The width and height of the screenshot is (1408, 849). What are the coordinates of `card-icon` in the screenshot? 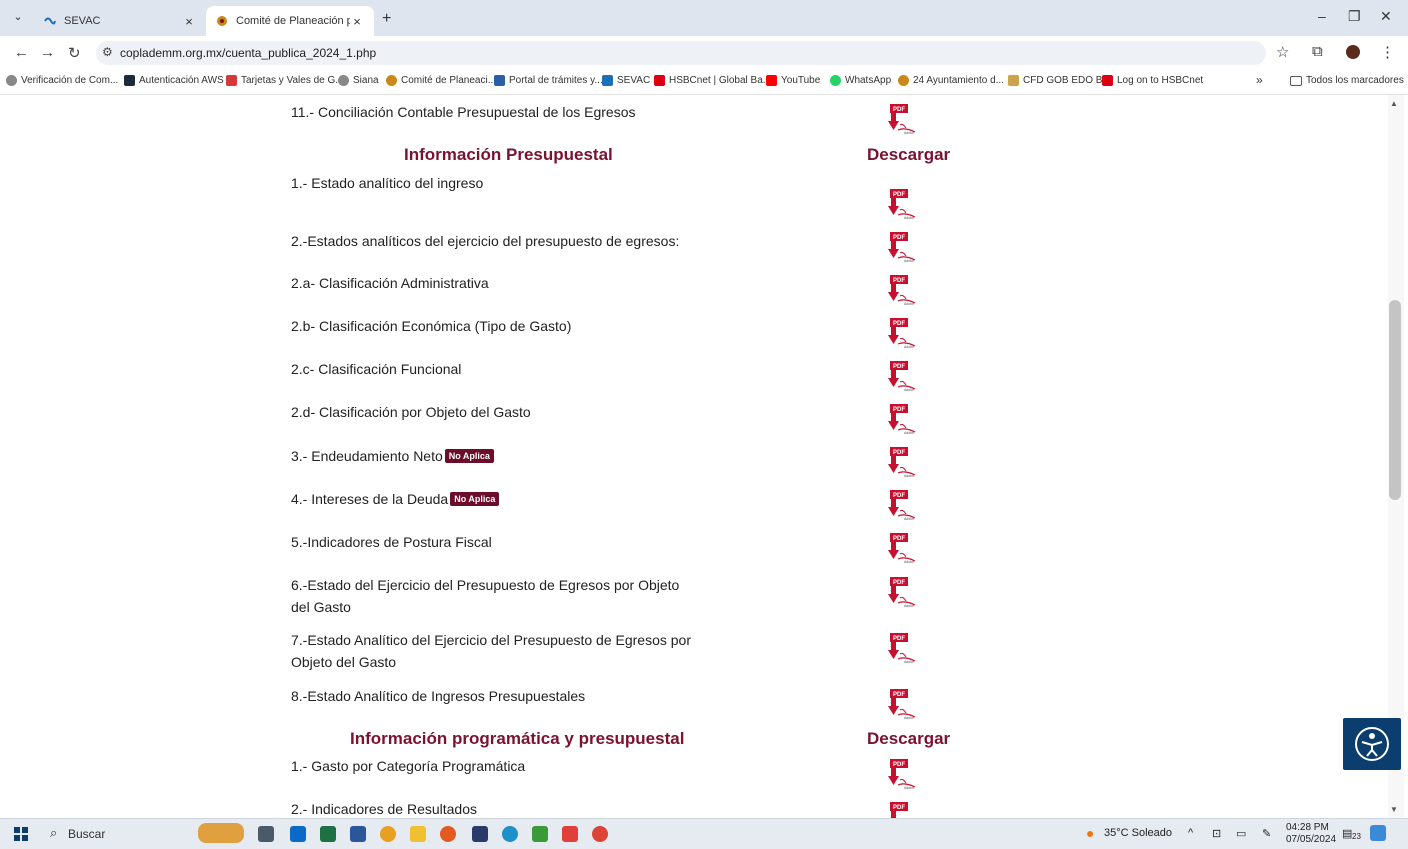 It's located at (231, 80).